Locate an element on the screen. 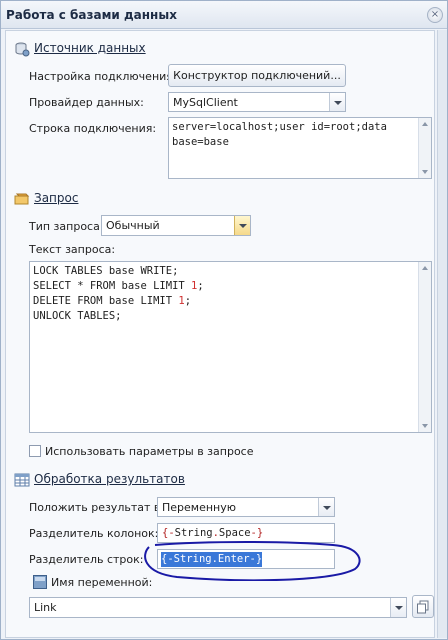 This screenshot has width=448, height=640. query-type-select: Обычный is located at coordinates (176, 225).